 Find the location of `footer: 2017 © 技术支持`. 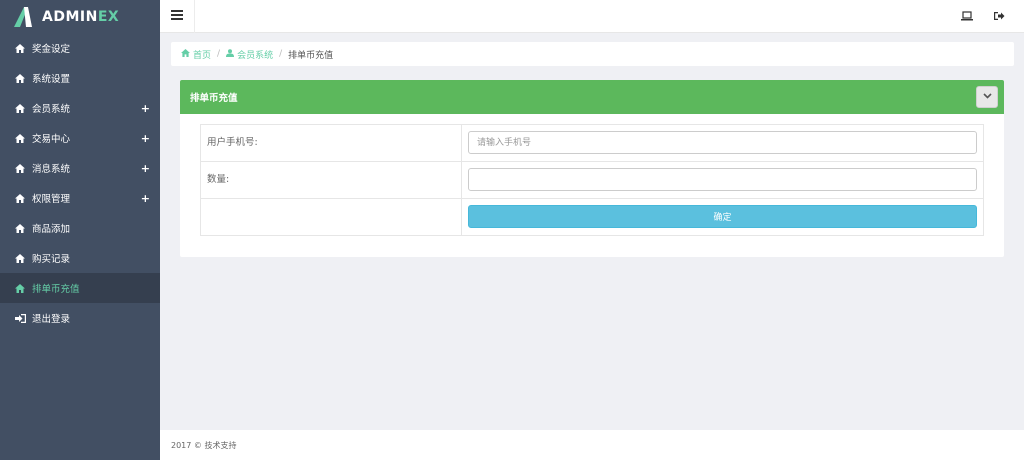

footer: 2017 © 技术支持 is located at coordinates (592, 445).